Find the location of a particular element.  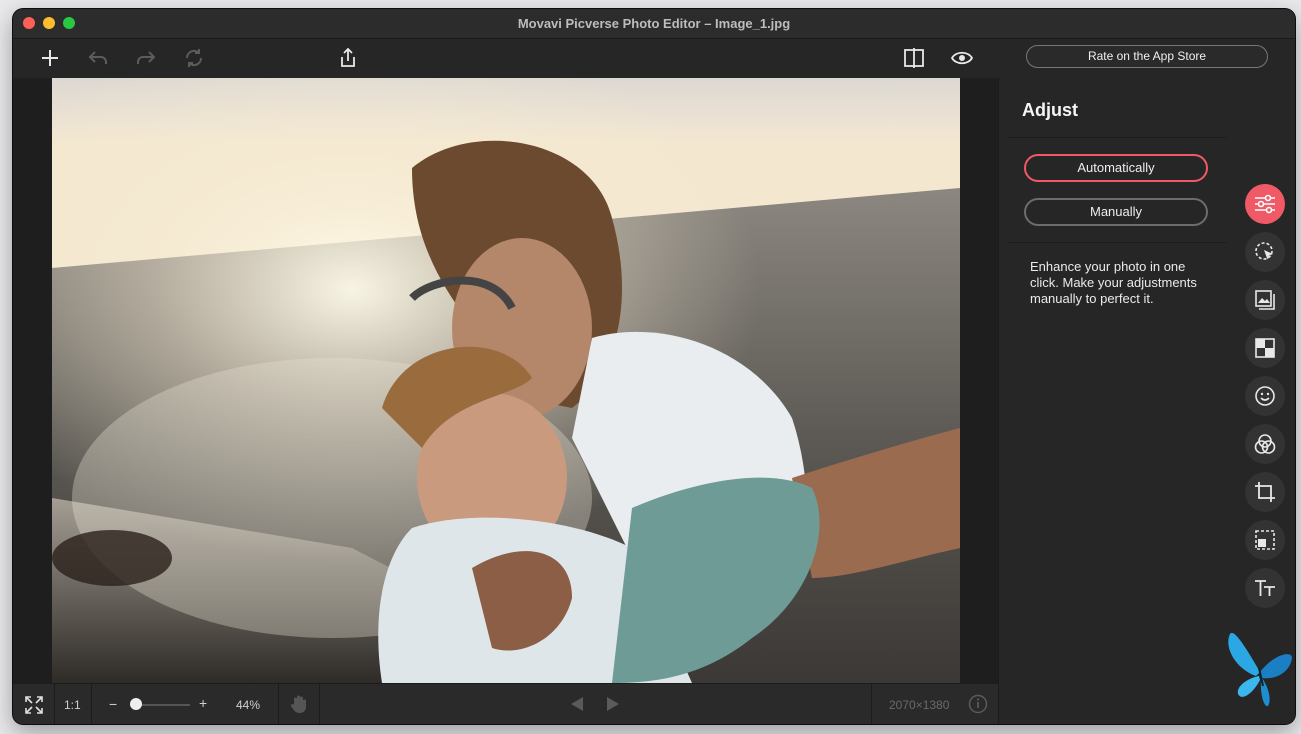

add-icon is located at coordinates (50, 58).